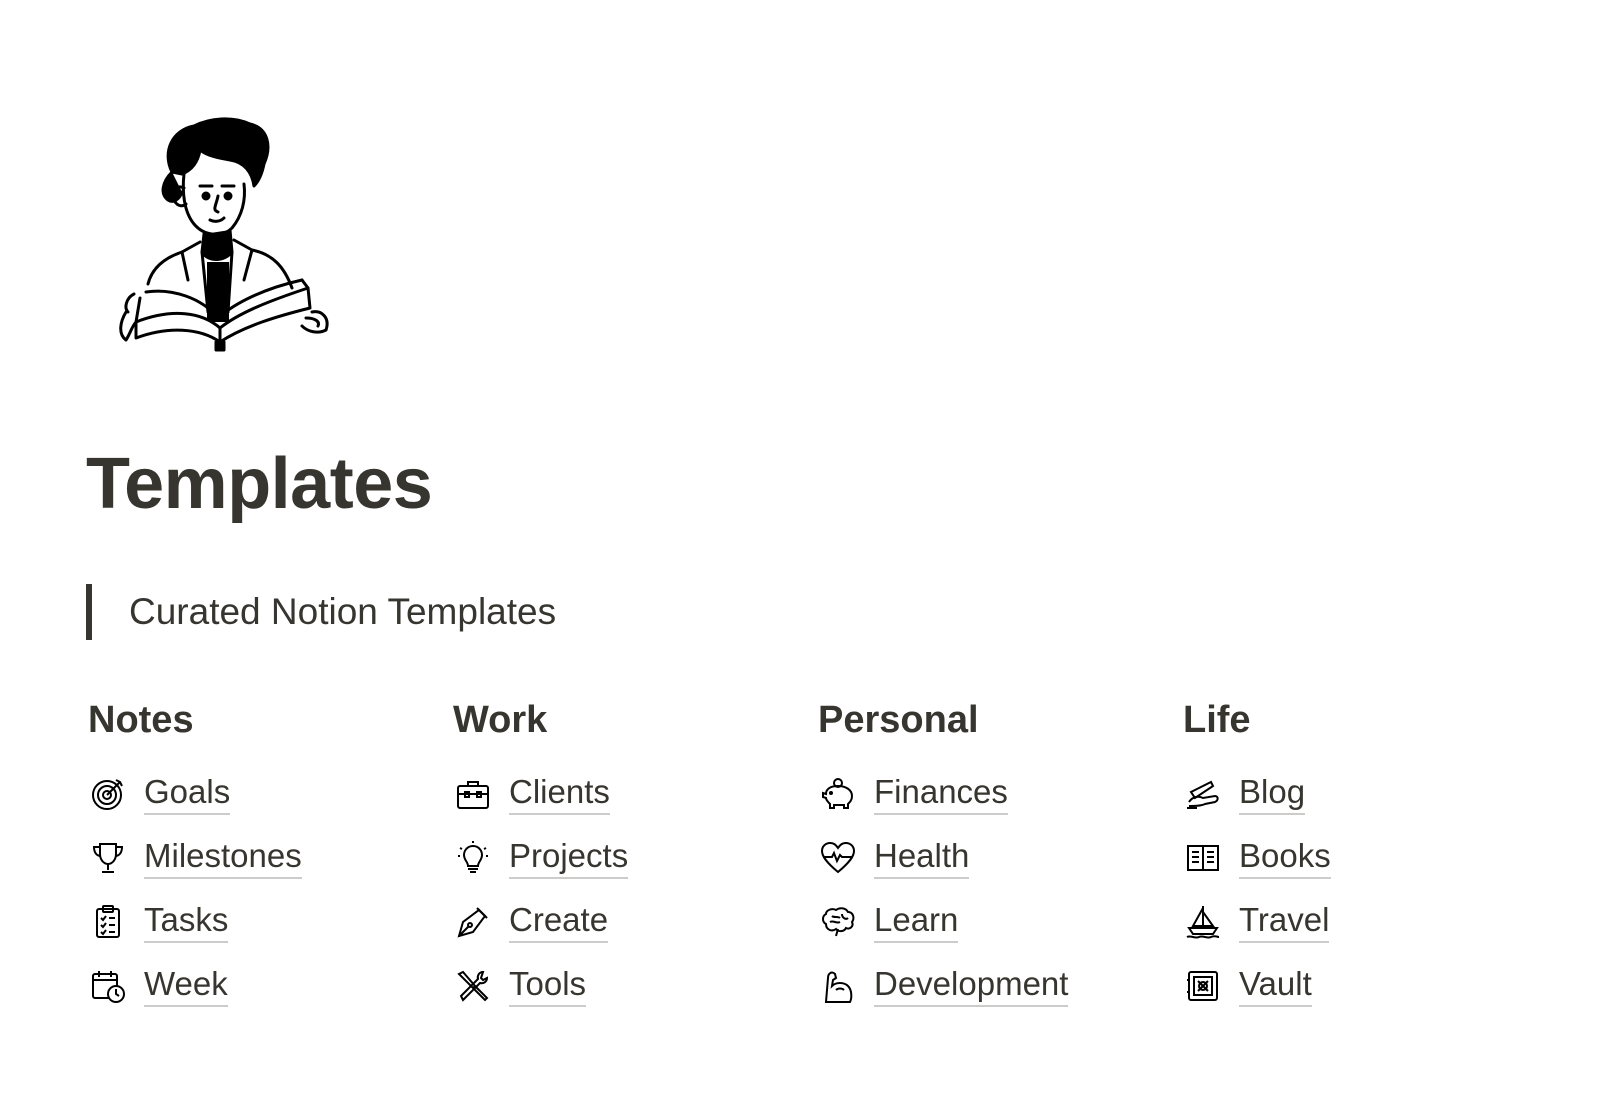  Describe the element at coordinates (548, 986) in the screenshot. I see `link-label: Tools` at that location.